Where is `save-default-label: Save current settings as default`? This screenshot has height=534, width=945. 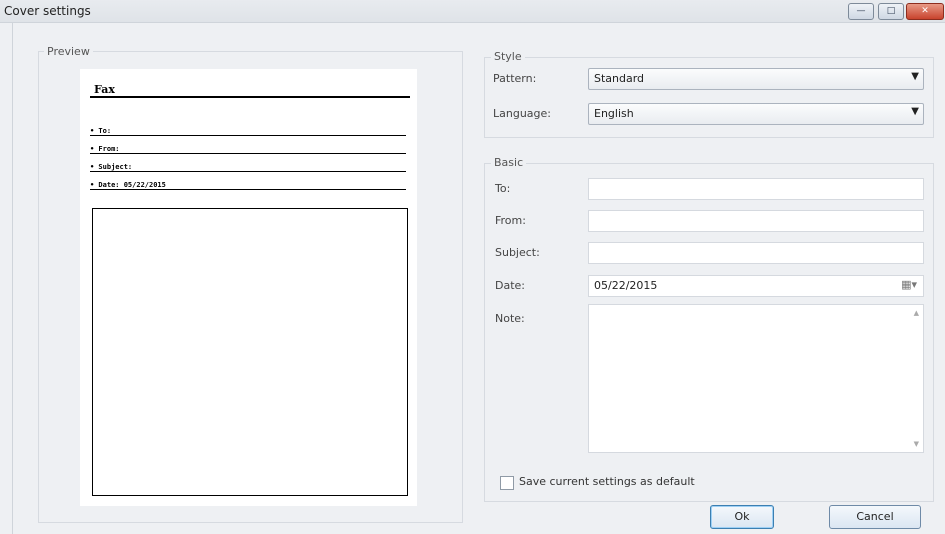 save-default-label: Save current settings as default is located at coordinates (607, 481).